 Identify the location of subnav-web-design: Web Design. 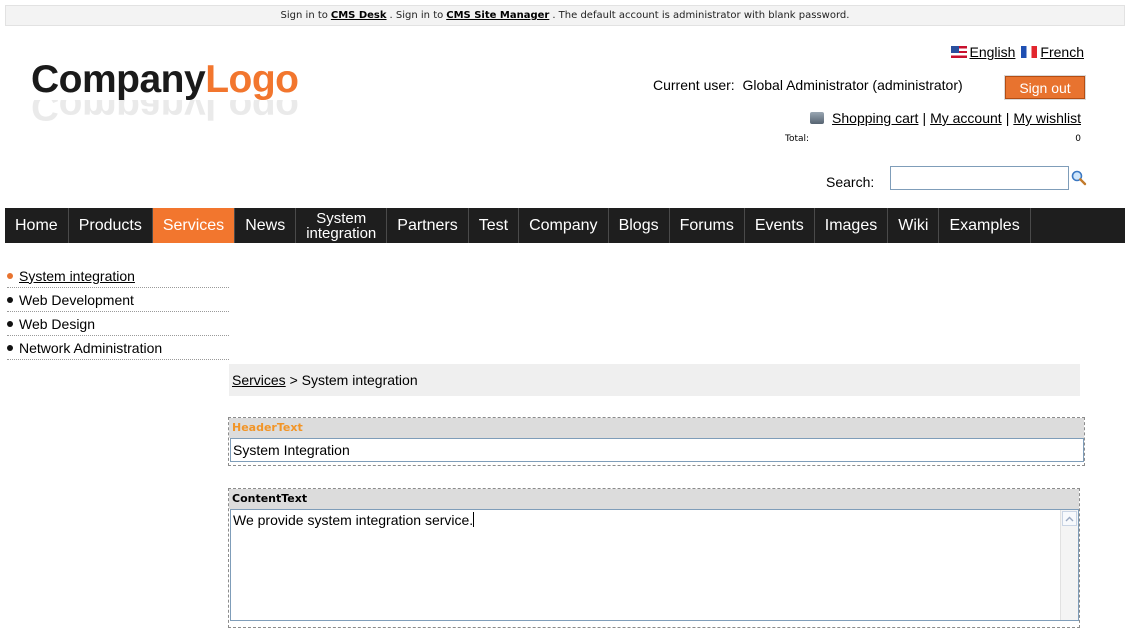
(118, 324).